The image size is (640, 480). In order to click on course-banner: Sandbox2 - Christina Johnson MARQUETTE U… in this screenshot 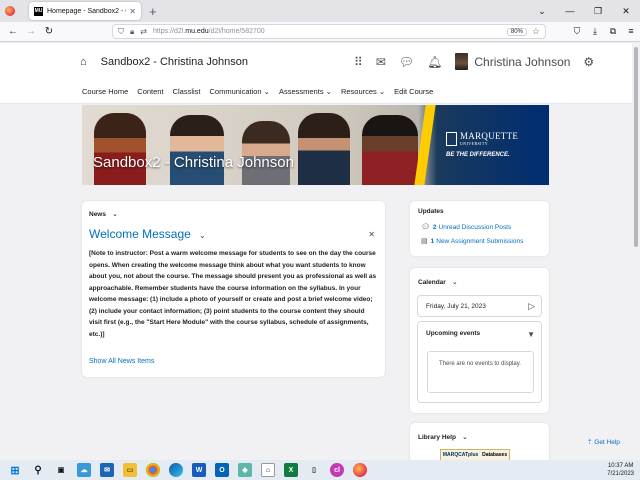, I will do `click(315, 145)`.